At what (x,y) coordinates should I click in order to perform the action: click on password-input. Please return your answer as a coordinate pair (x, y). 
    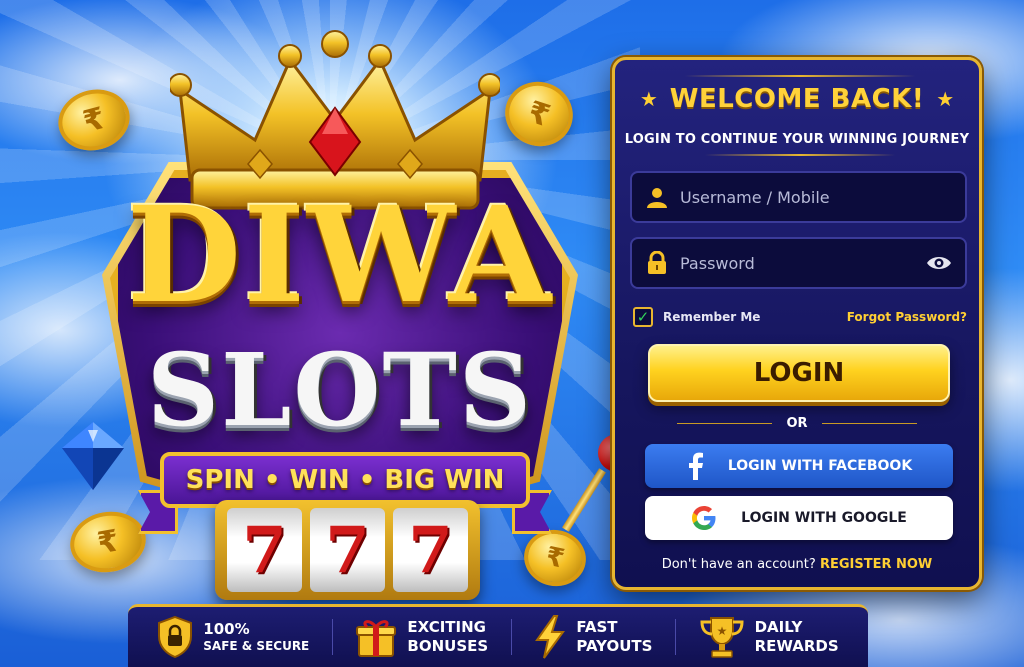
    Looking at the image, I should click on (802, 263).